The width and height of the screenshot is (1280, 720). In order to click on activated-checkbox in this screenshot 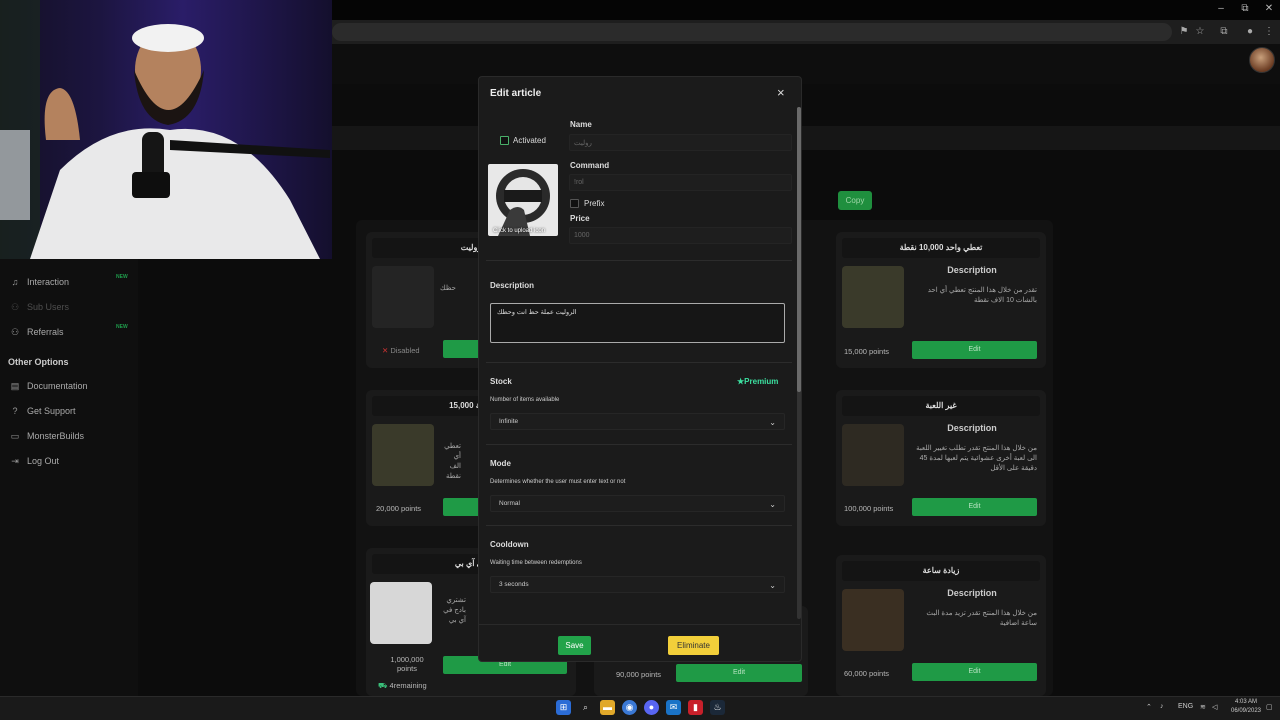, I will do `click(504, 140)`.